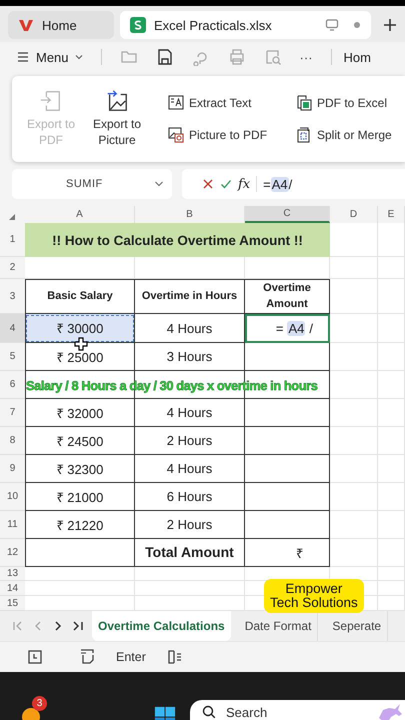  What do you see at coordinates (314, 596) in the screenshot?
I see `brand-badge: Empower Tech Solutions` at bounding box center [314, 596].